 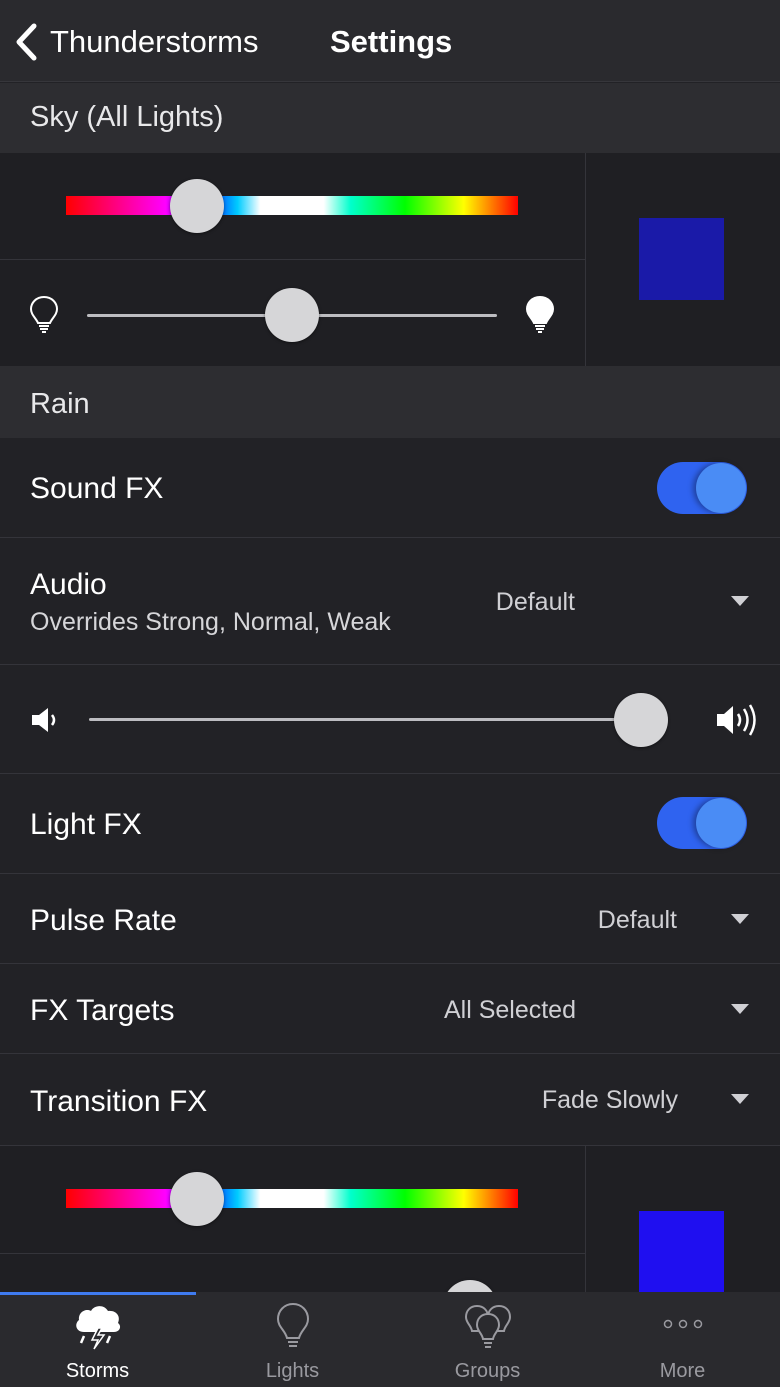 I want to click on sound-fx-row: Sound FX, so click(x=390, y=488).